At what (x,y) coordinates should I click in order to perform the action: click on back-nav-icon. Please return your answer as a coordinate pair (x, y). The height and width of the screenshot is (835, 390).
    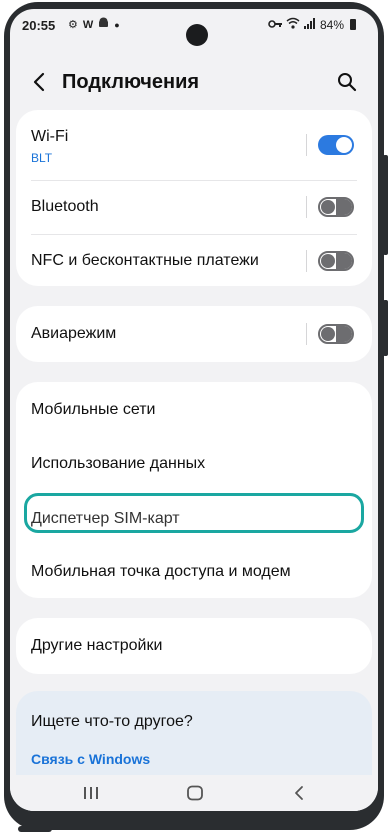
    Looking at the image, I should click on (299, 793).